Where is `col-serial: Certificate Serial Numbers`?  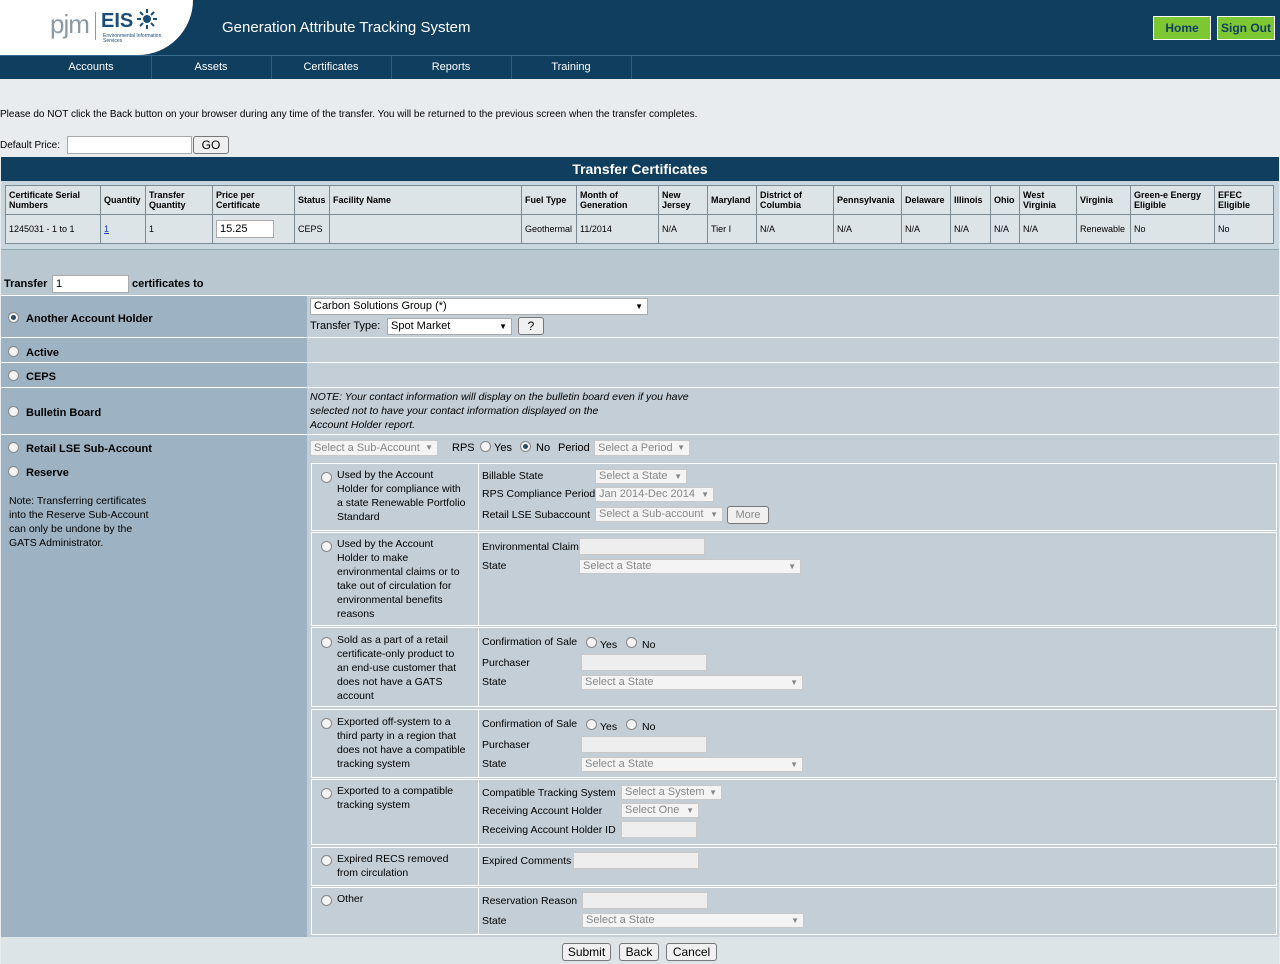
col-serial: Certificate Serial Numbers is located at coordinates (53, 200).